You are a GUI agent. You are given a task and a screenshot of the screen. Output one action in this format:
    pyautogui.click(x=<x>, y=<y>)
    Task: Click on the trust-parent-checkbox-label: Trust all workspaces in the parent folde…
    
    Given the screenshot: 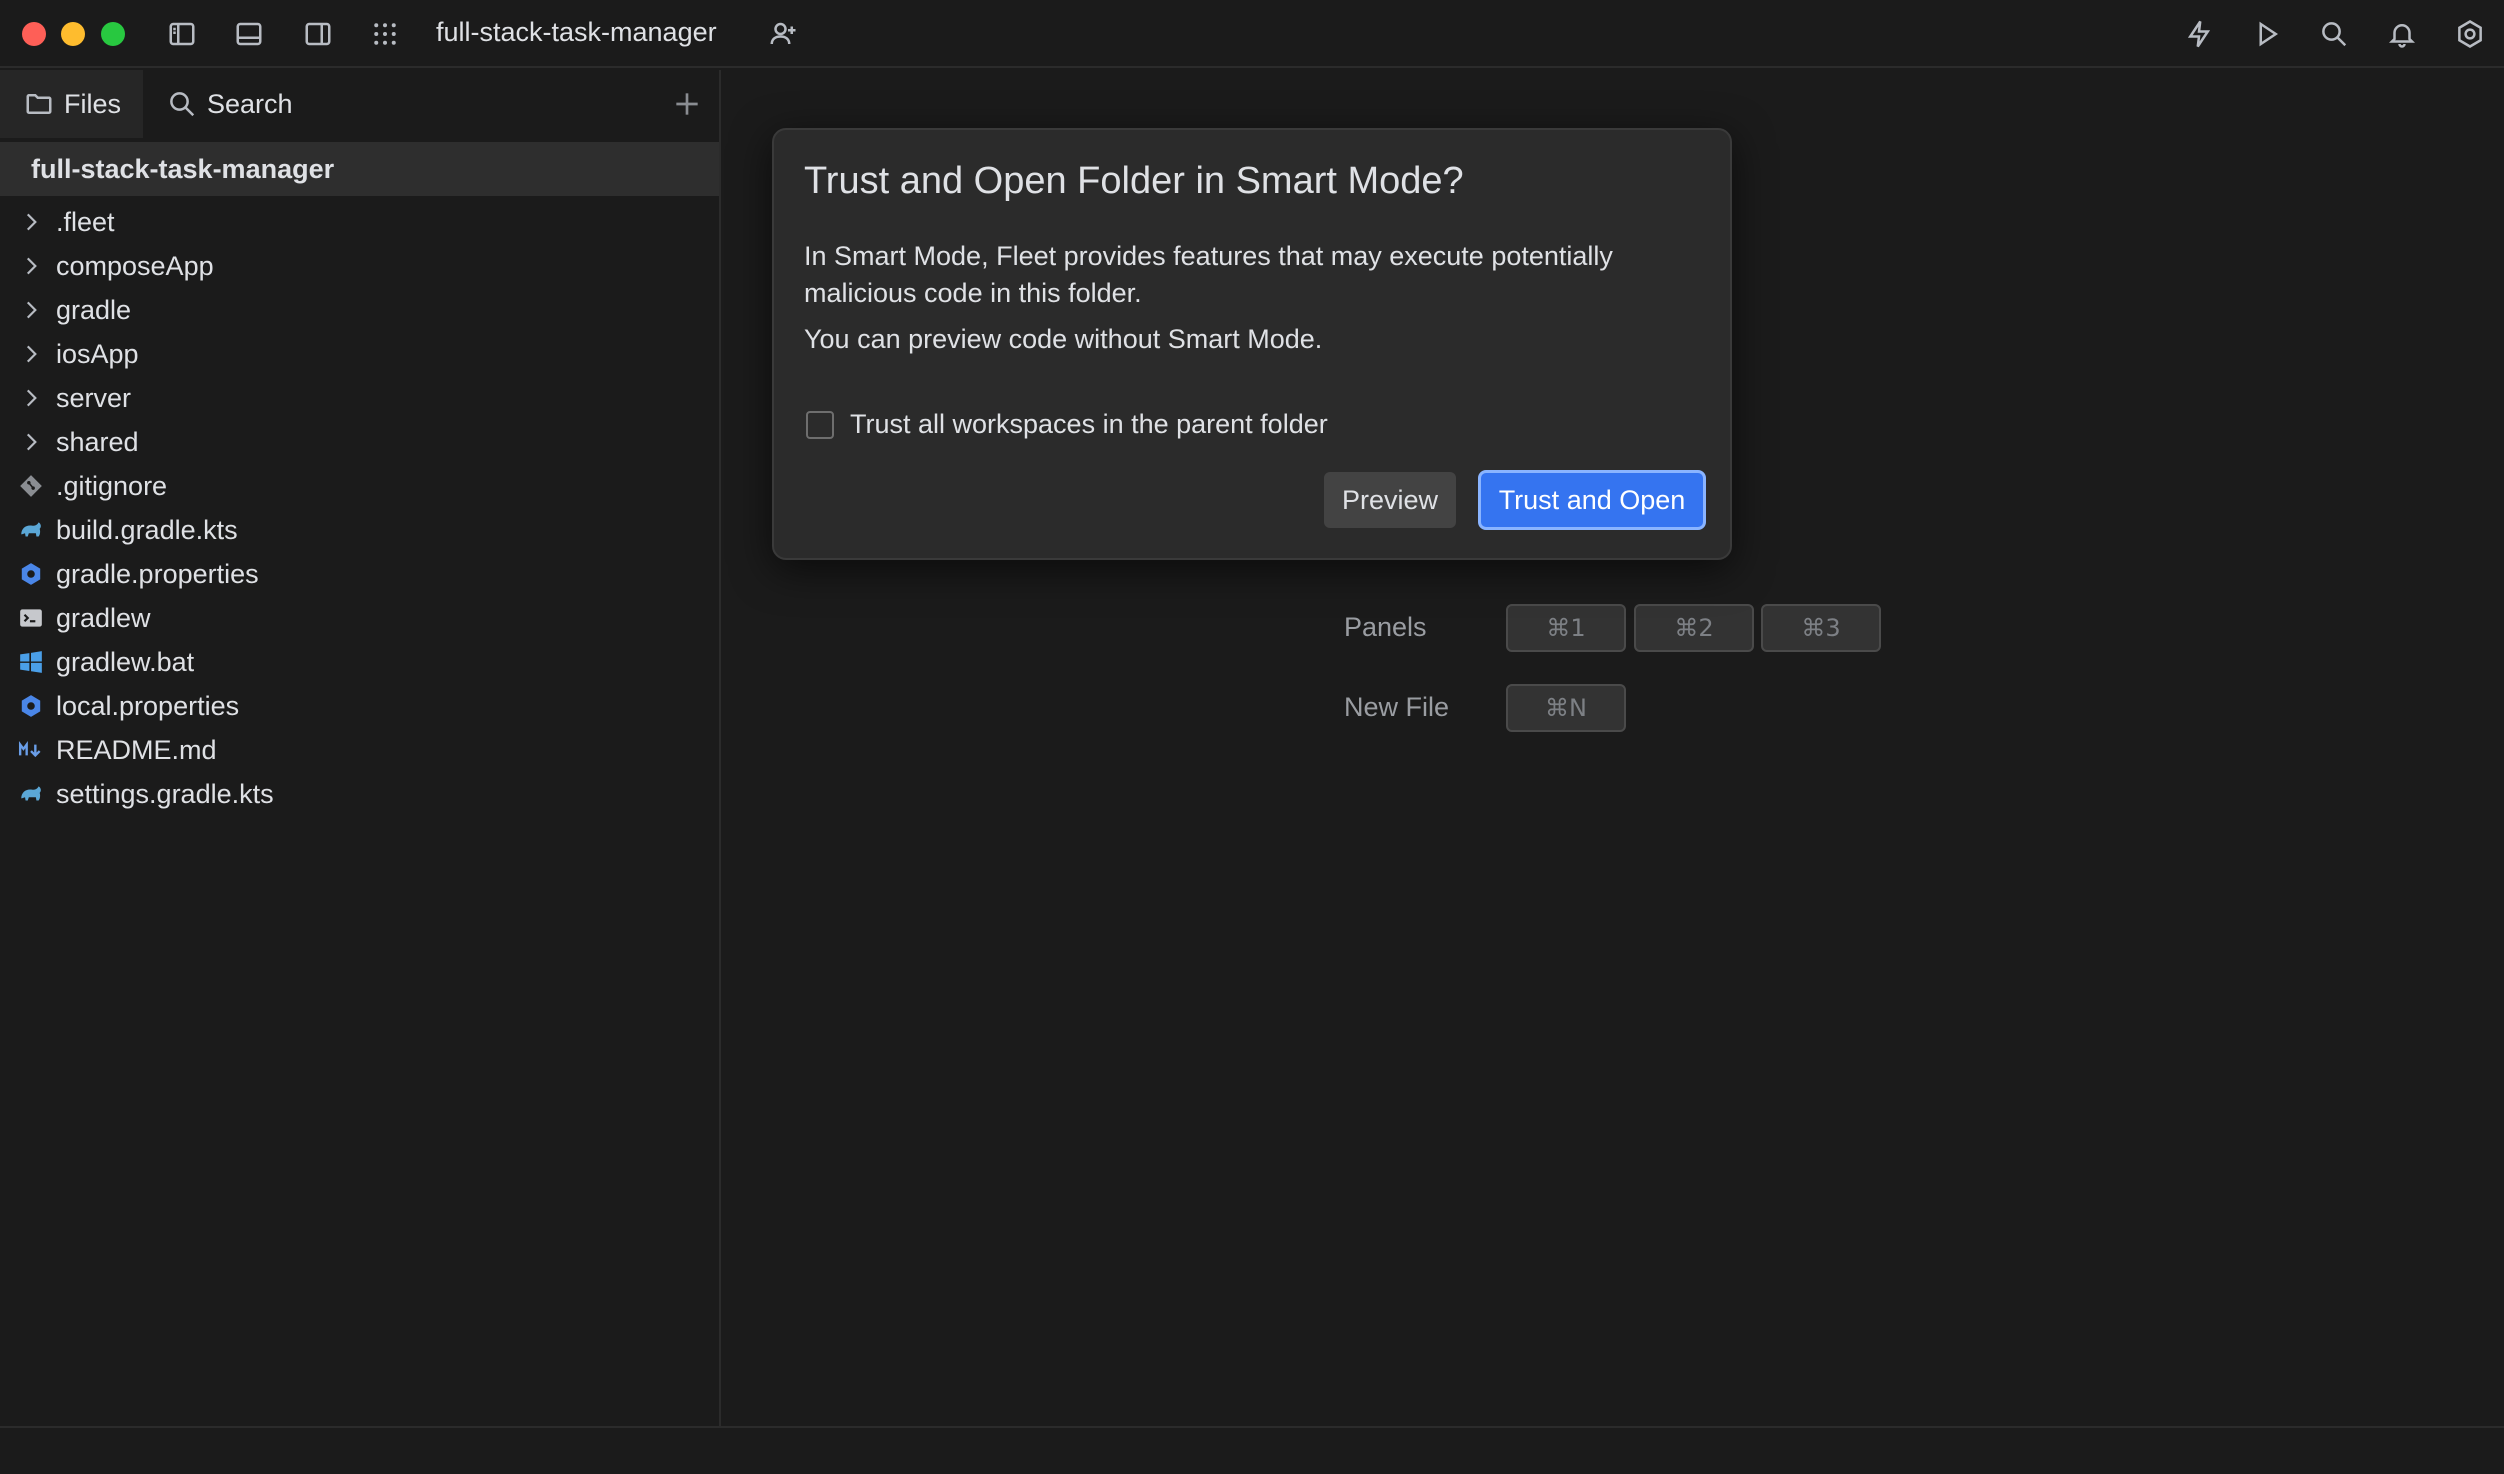 What is the action you would take?
    pyautogui.click(x=1089, y=424)
    